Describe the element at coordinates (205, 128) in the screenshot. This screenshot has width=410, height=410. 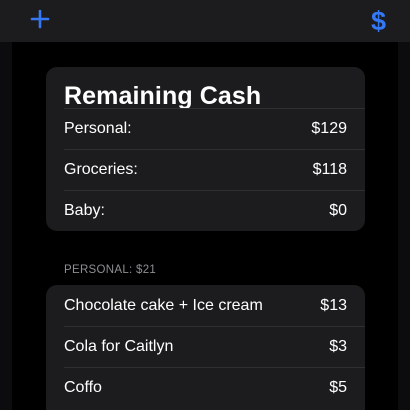
I see `summary-row-personal: Personal: $129` at that location.